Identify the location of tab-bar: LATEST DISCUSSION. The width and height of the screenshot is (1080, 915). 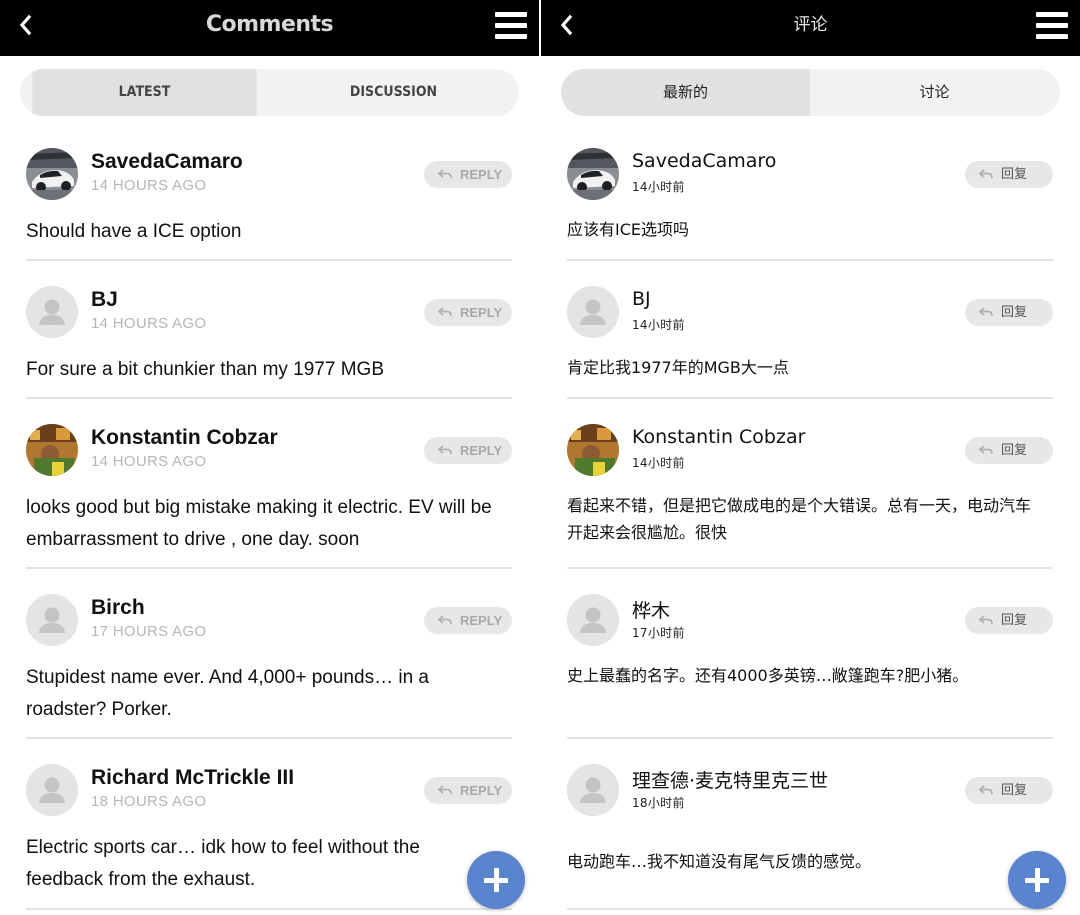
(269, 92).